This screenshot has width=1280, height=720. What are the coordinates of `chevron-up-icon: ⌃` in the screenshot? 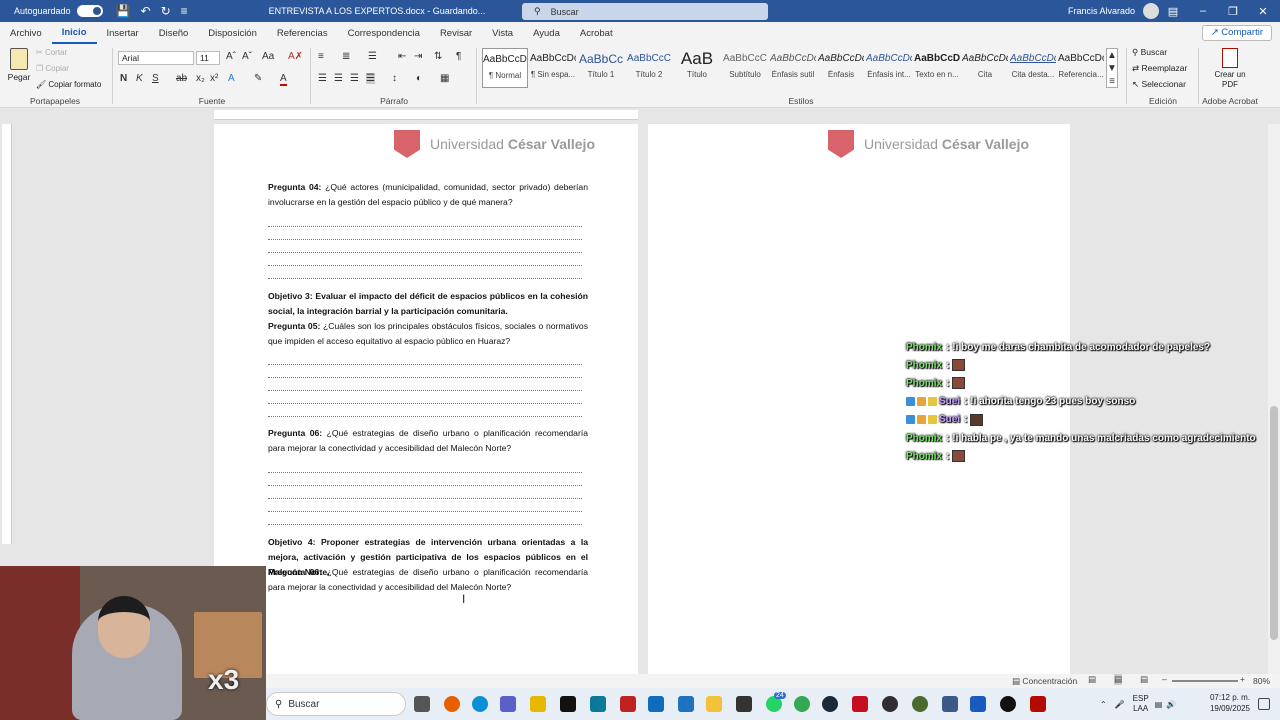 It's located at (1103, 704).